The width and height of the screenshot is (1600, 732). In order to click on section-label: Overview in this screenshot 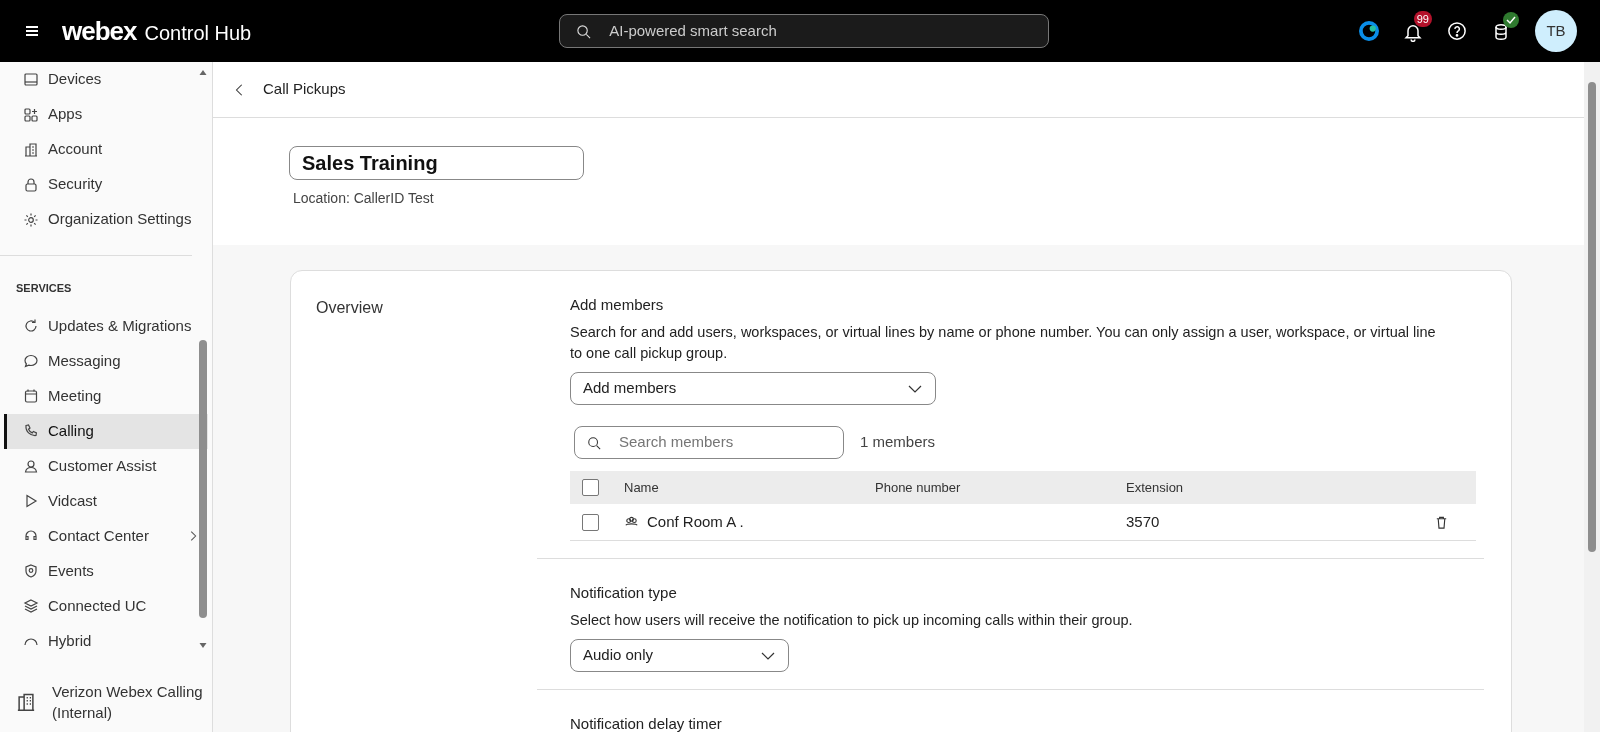, I will do `click(349, 308)`.